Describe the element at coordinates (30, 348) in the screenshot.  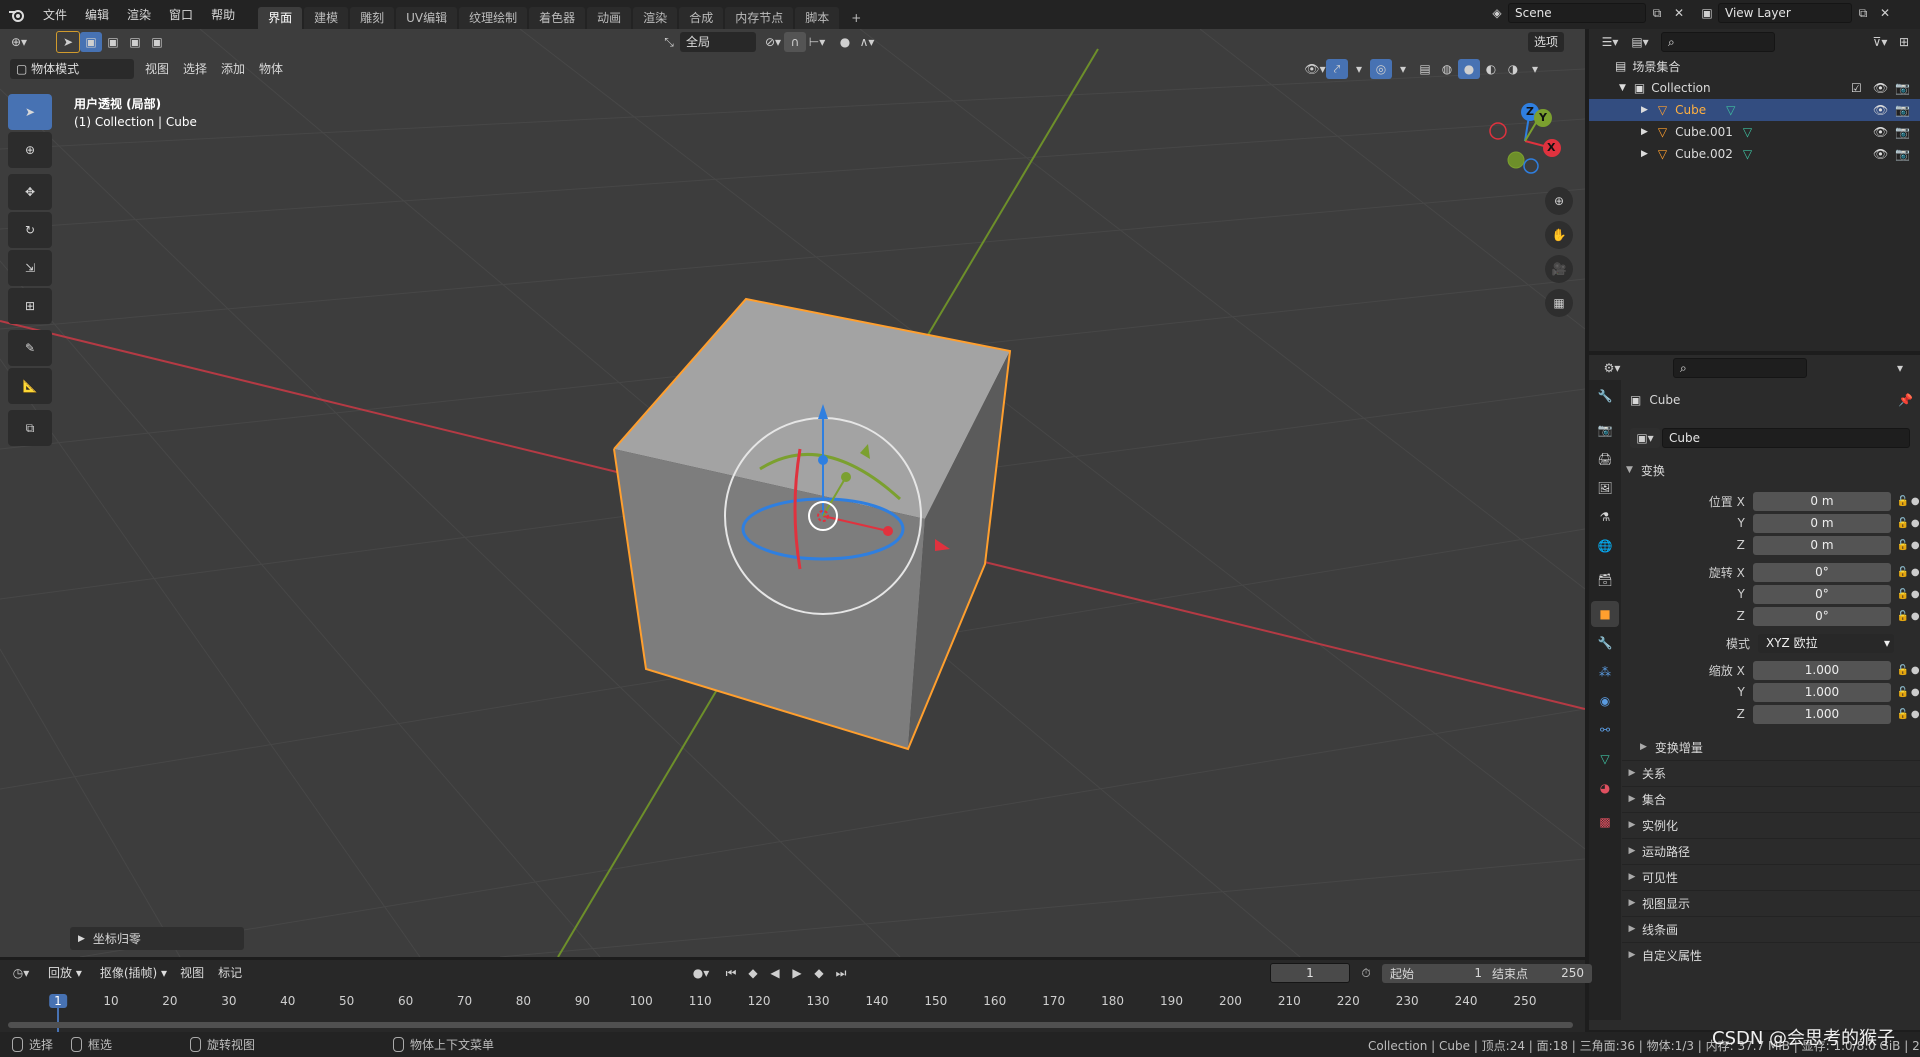
I see `annotate-tool-icon: ✎` at that location.